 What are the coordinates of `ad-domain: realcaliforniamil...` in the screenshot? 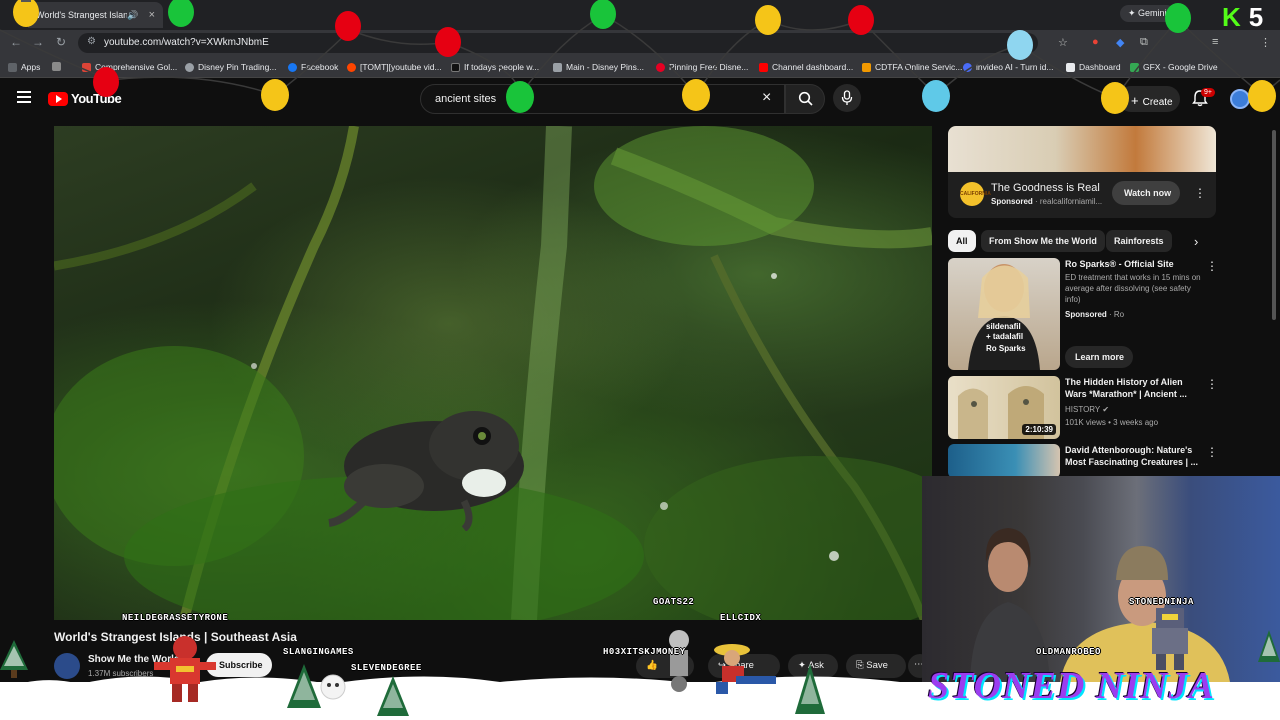 It's located at (1071, 201).